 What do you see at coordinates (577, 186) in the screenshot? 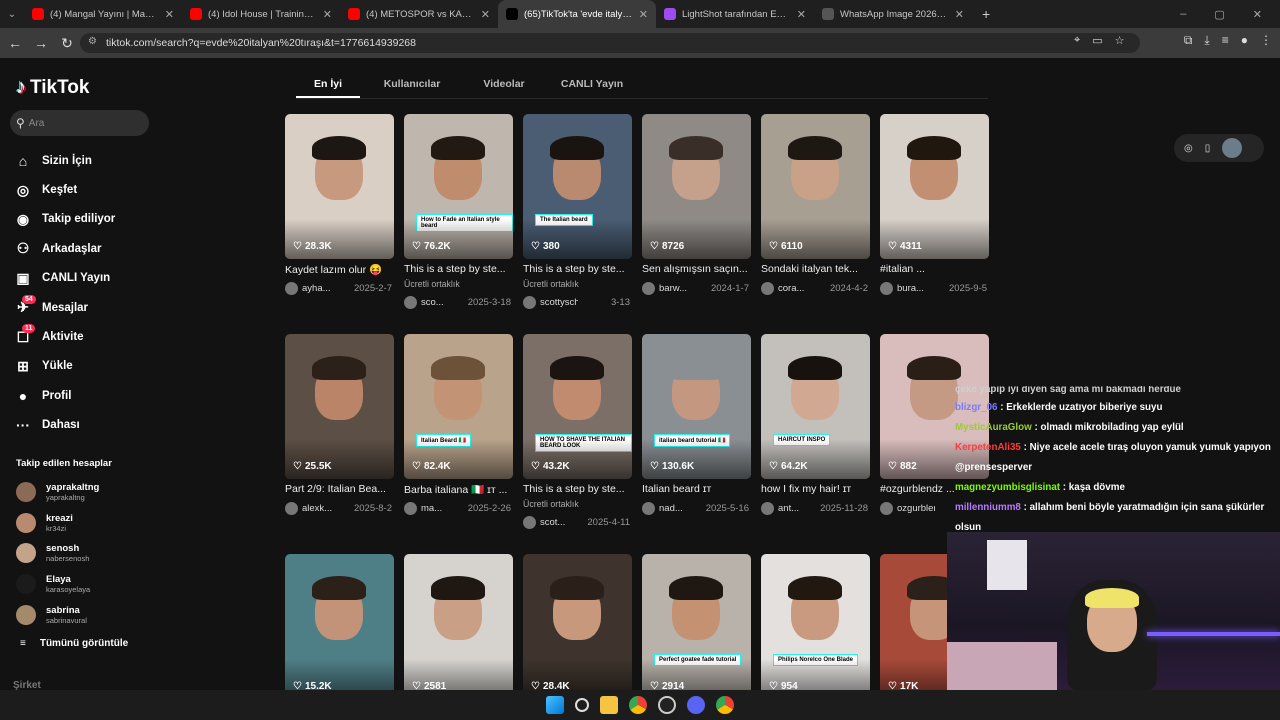
I see `video-thumbnail: The Italian beard♡380` at bounding box center [577, 186].